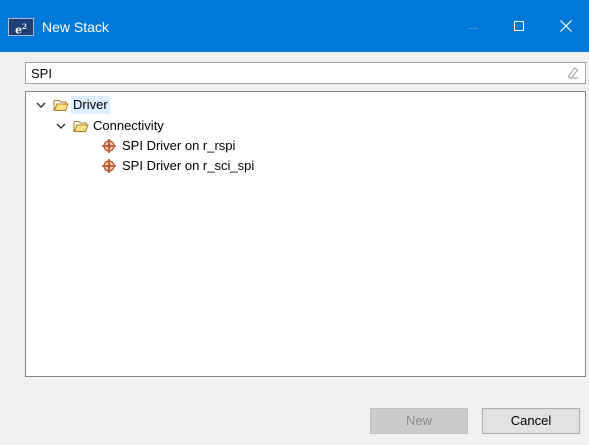 The height and width of the screenshot is (445, 589). What do you see at coordinates (294, 26) in the screenshot?
I see `title-bar: e2 New Stack` at bounding box center [294, 26].